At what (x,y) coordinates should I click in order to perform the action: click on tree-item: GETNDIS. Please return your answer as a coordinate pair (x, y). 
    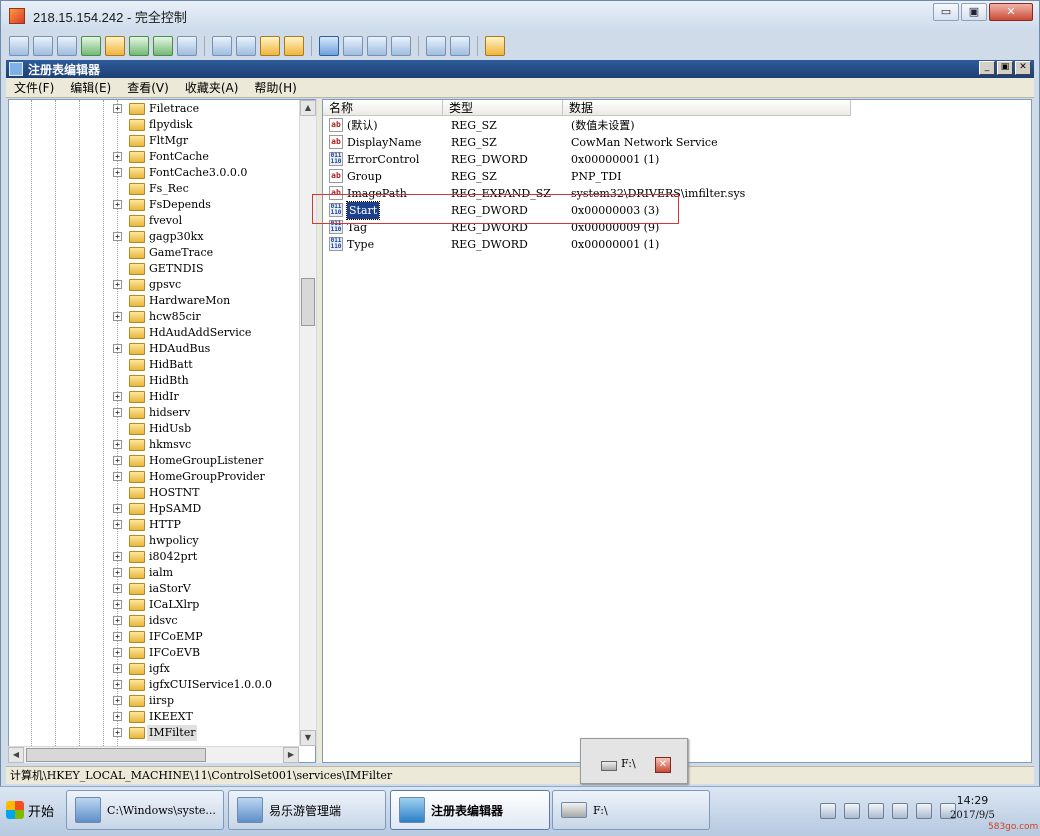
    Looking at the image, I should click on (154, 269).